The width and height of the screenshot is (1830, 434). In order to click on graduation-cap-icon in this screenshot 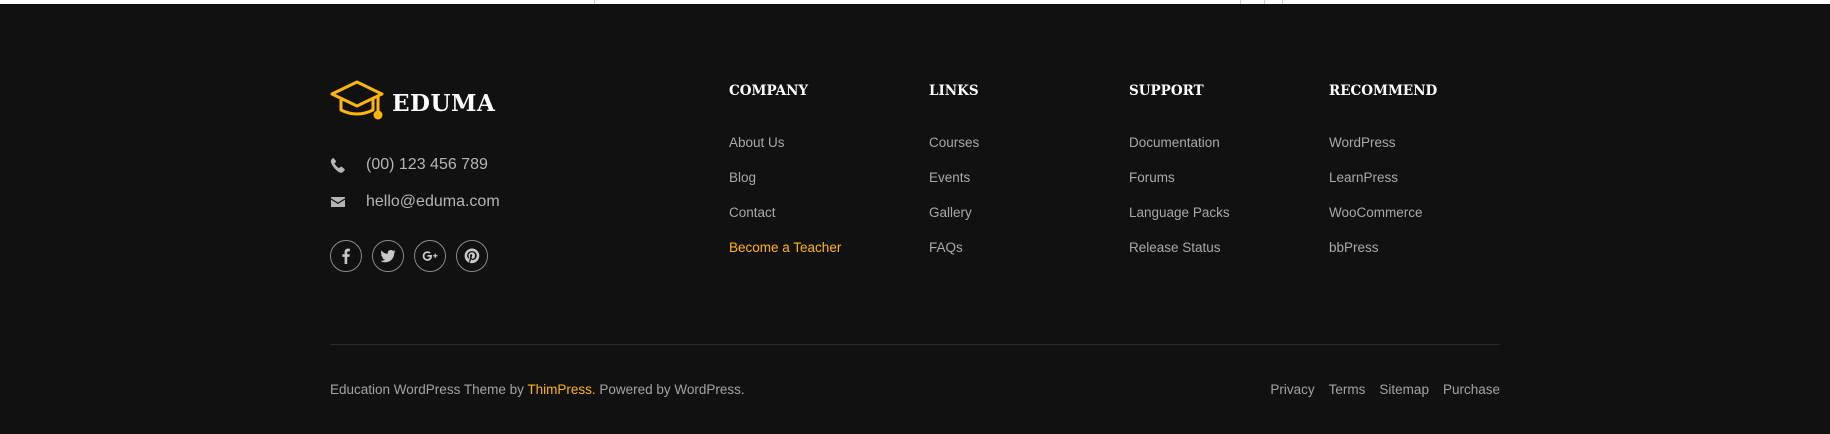, I will do `click(357, 103)`.